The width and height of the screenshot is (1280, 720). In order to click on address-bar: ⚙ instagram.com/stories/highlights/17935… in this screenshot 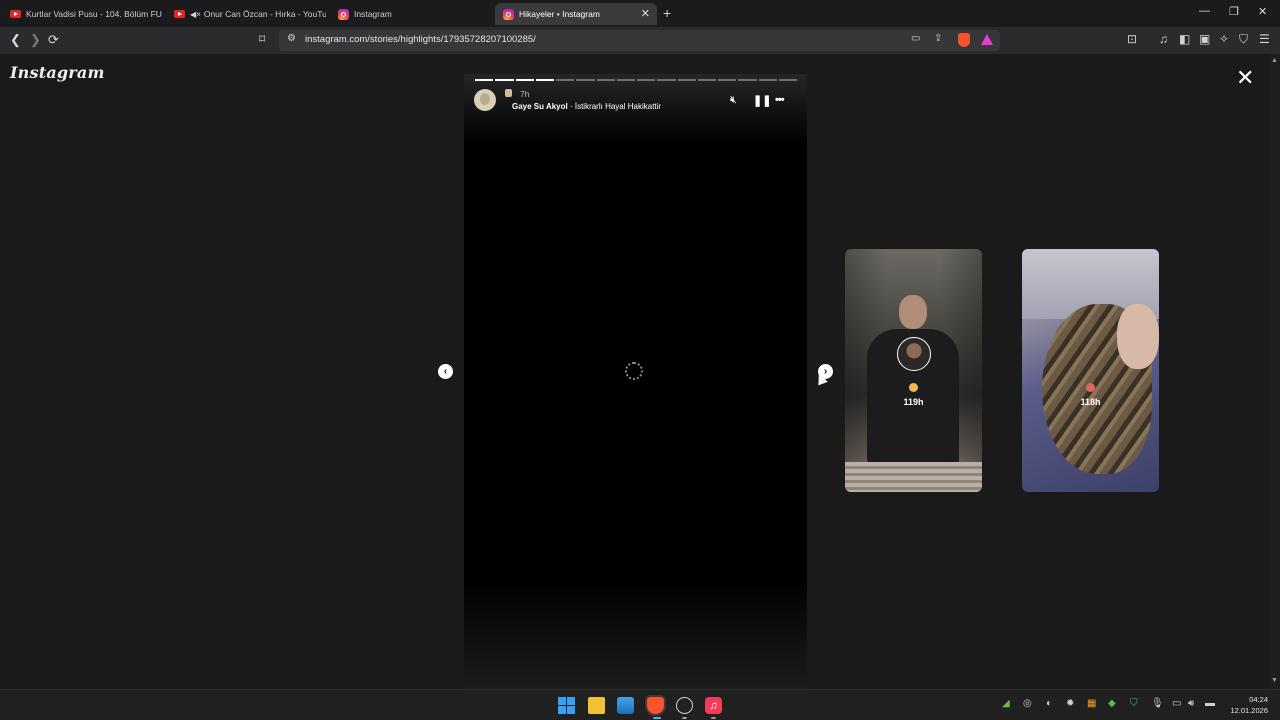, I will do `click(639, 40)`.